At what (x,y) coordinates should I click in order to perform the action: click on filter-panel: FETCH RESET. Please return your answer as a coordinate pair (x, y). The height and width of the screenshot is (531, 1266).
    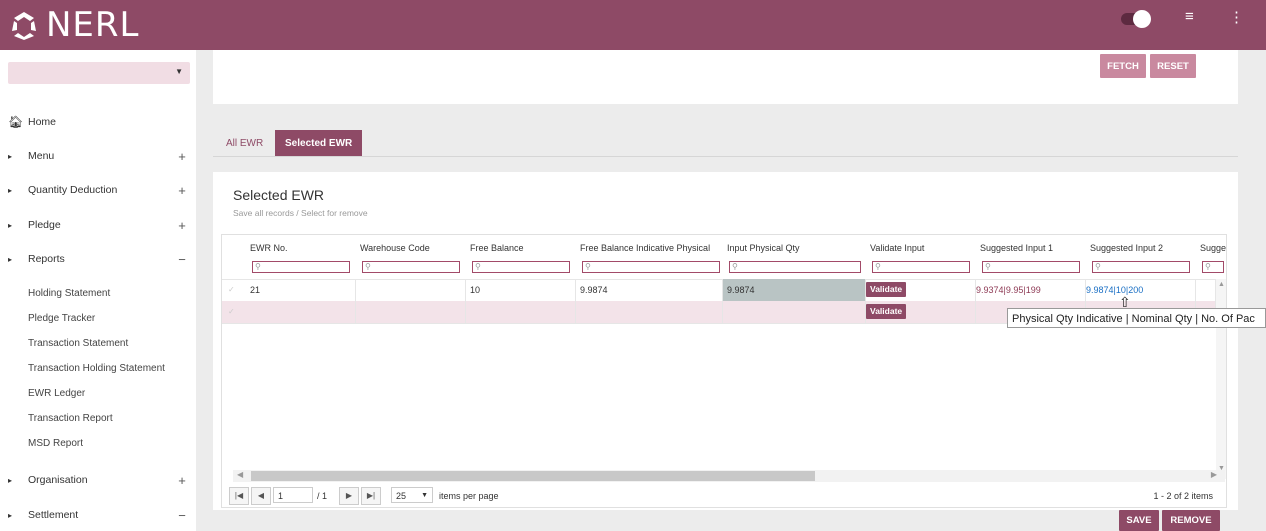
    Looking at the image, I should click on (725, 77).